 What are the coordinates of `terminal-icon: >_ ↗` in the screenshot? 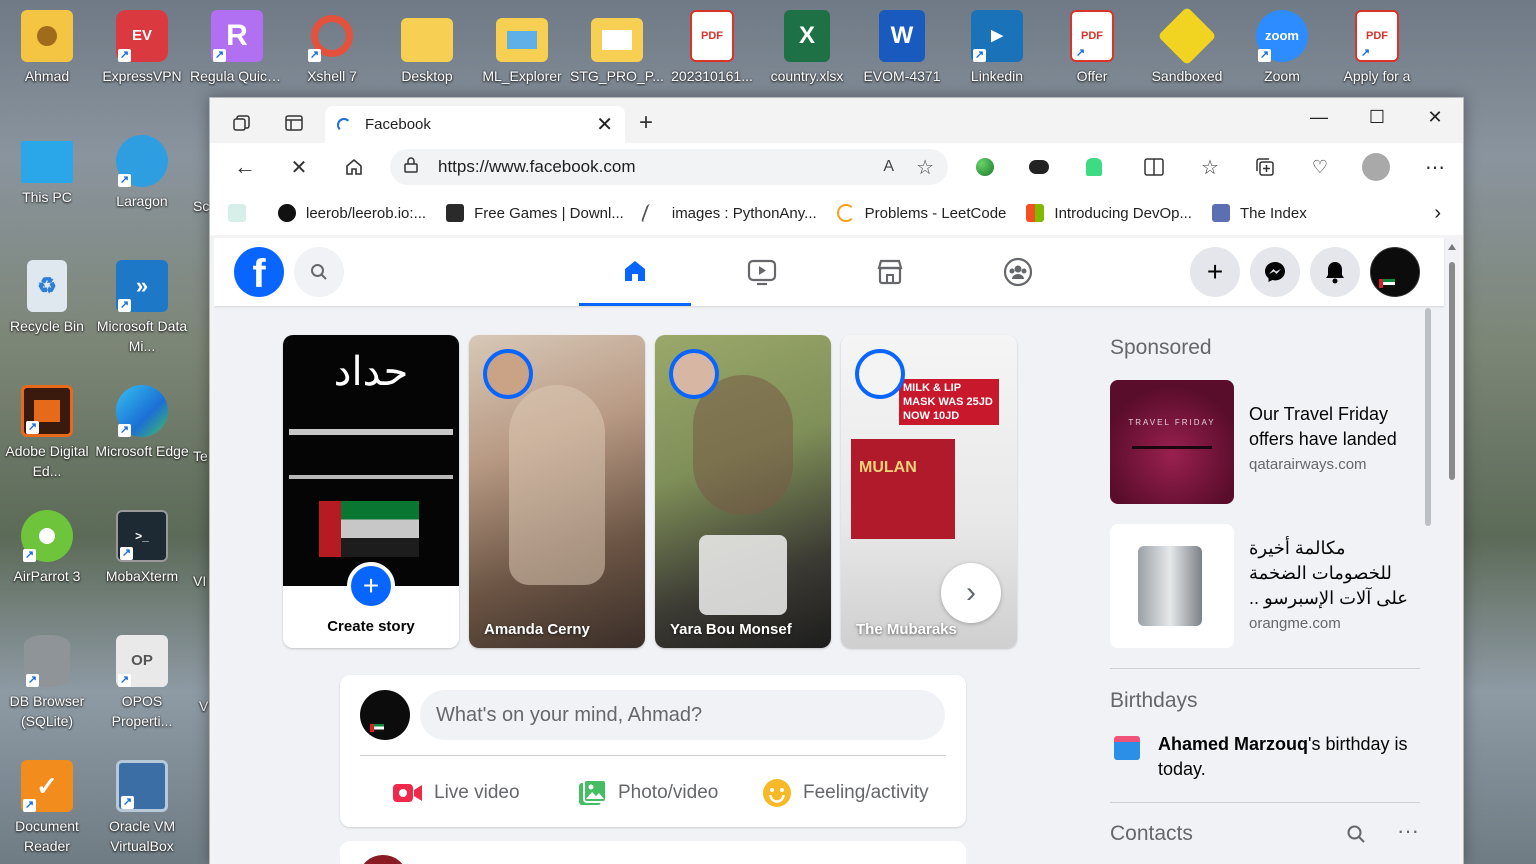 It's located at (142, 536).